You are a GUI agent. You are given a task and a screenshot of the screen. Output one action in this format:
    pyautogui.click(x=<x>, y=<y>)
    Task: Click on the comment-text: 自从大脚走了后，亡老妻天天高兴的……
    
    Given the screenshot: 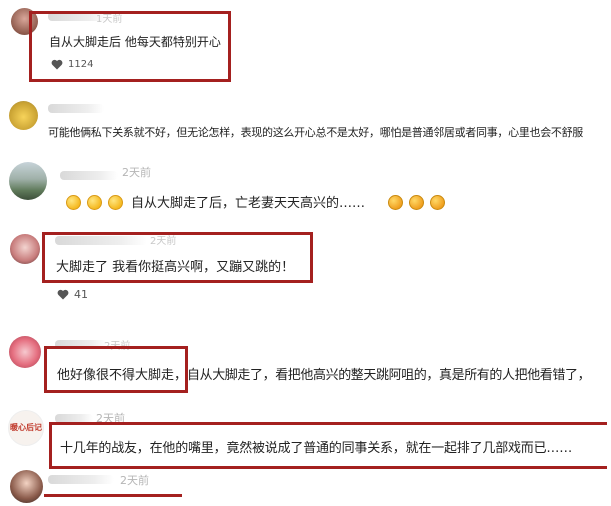 What is the action you would take?
    pyautogui.click(x=248, y=203)
    